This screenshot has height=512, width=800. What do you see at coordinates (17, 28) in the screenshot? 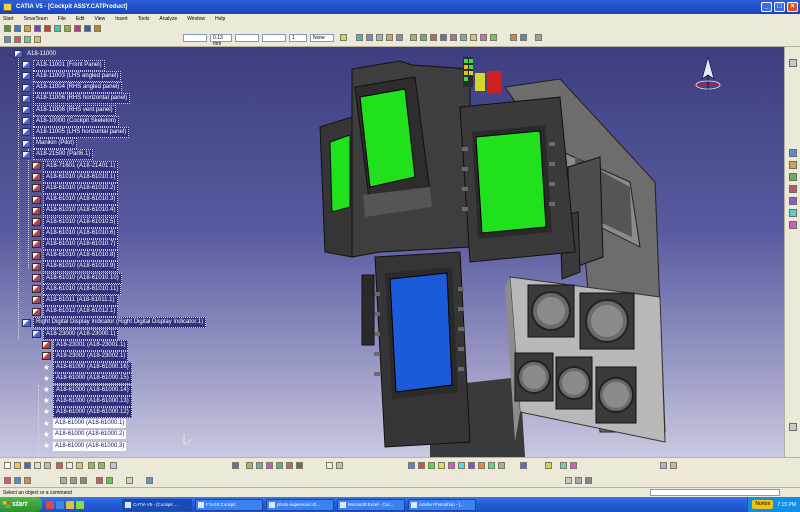
I see `pan-icon` at bounding box center [17, 28].